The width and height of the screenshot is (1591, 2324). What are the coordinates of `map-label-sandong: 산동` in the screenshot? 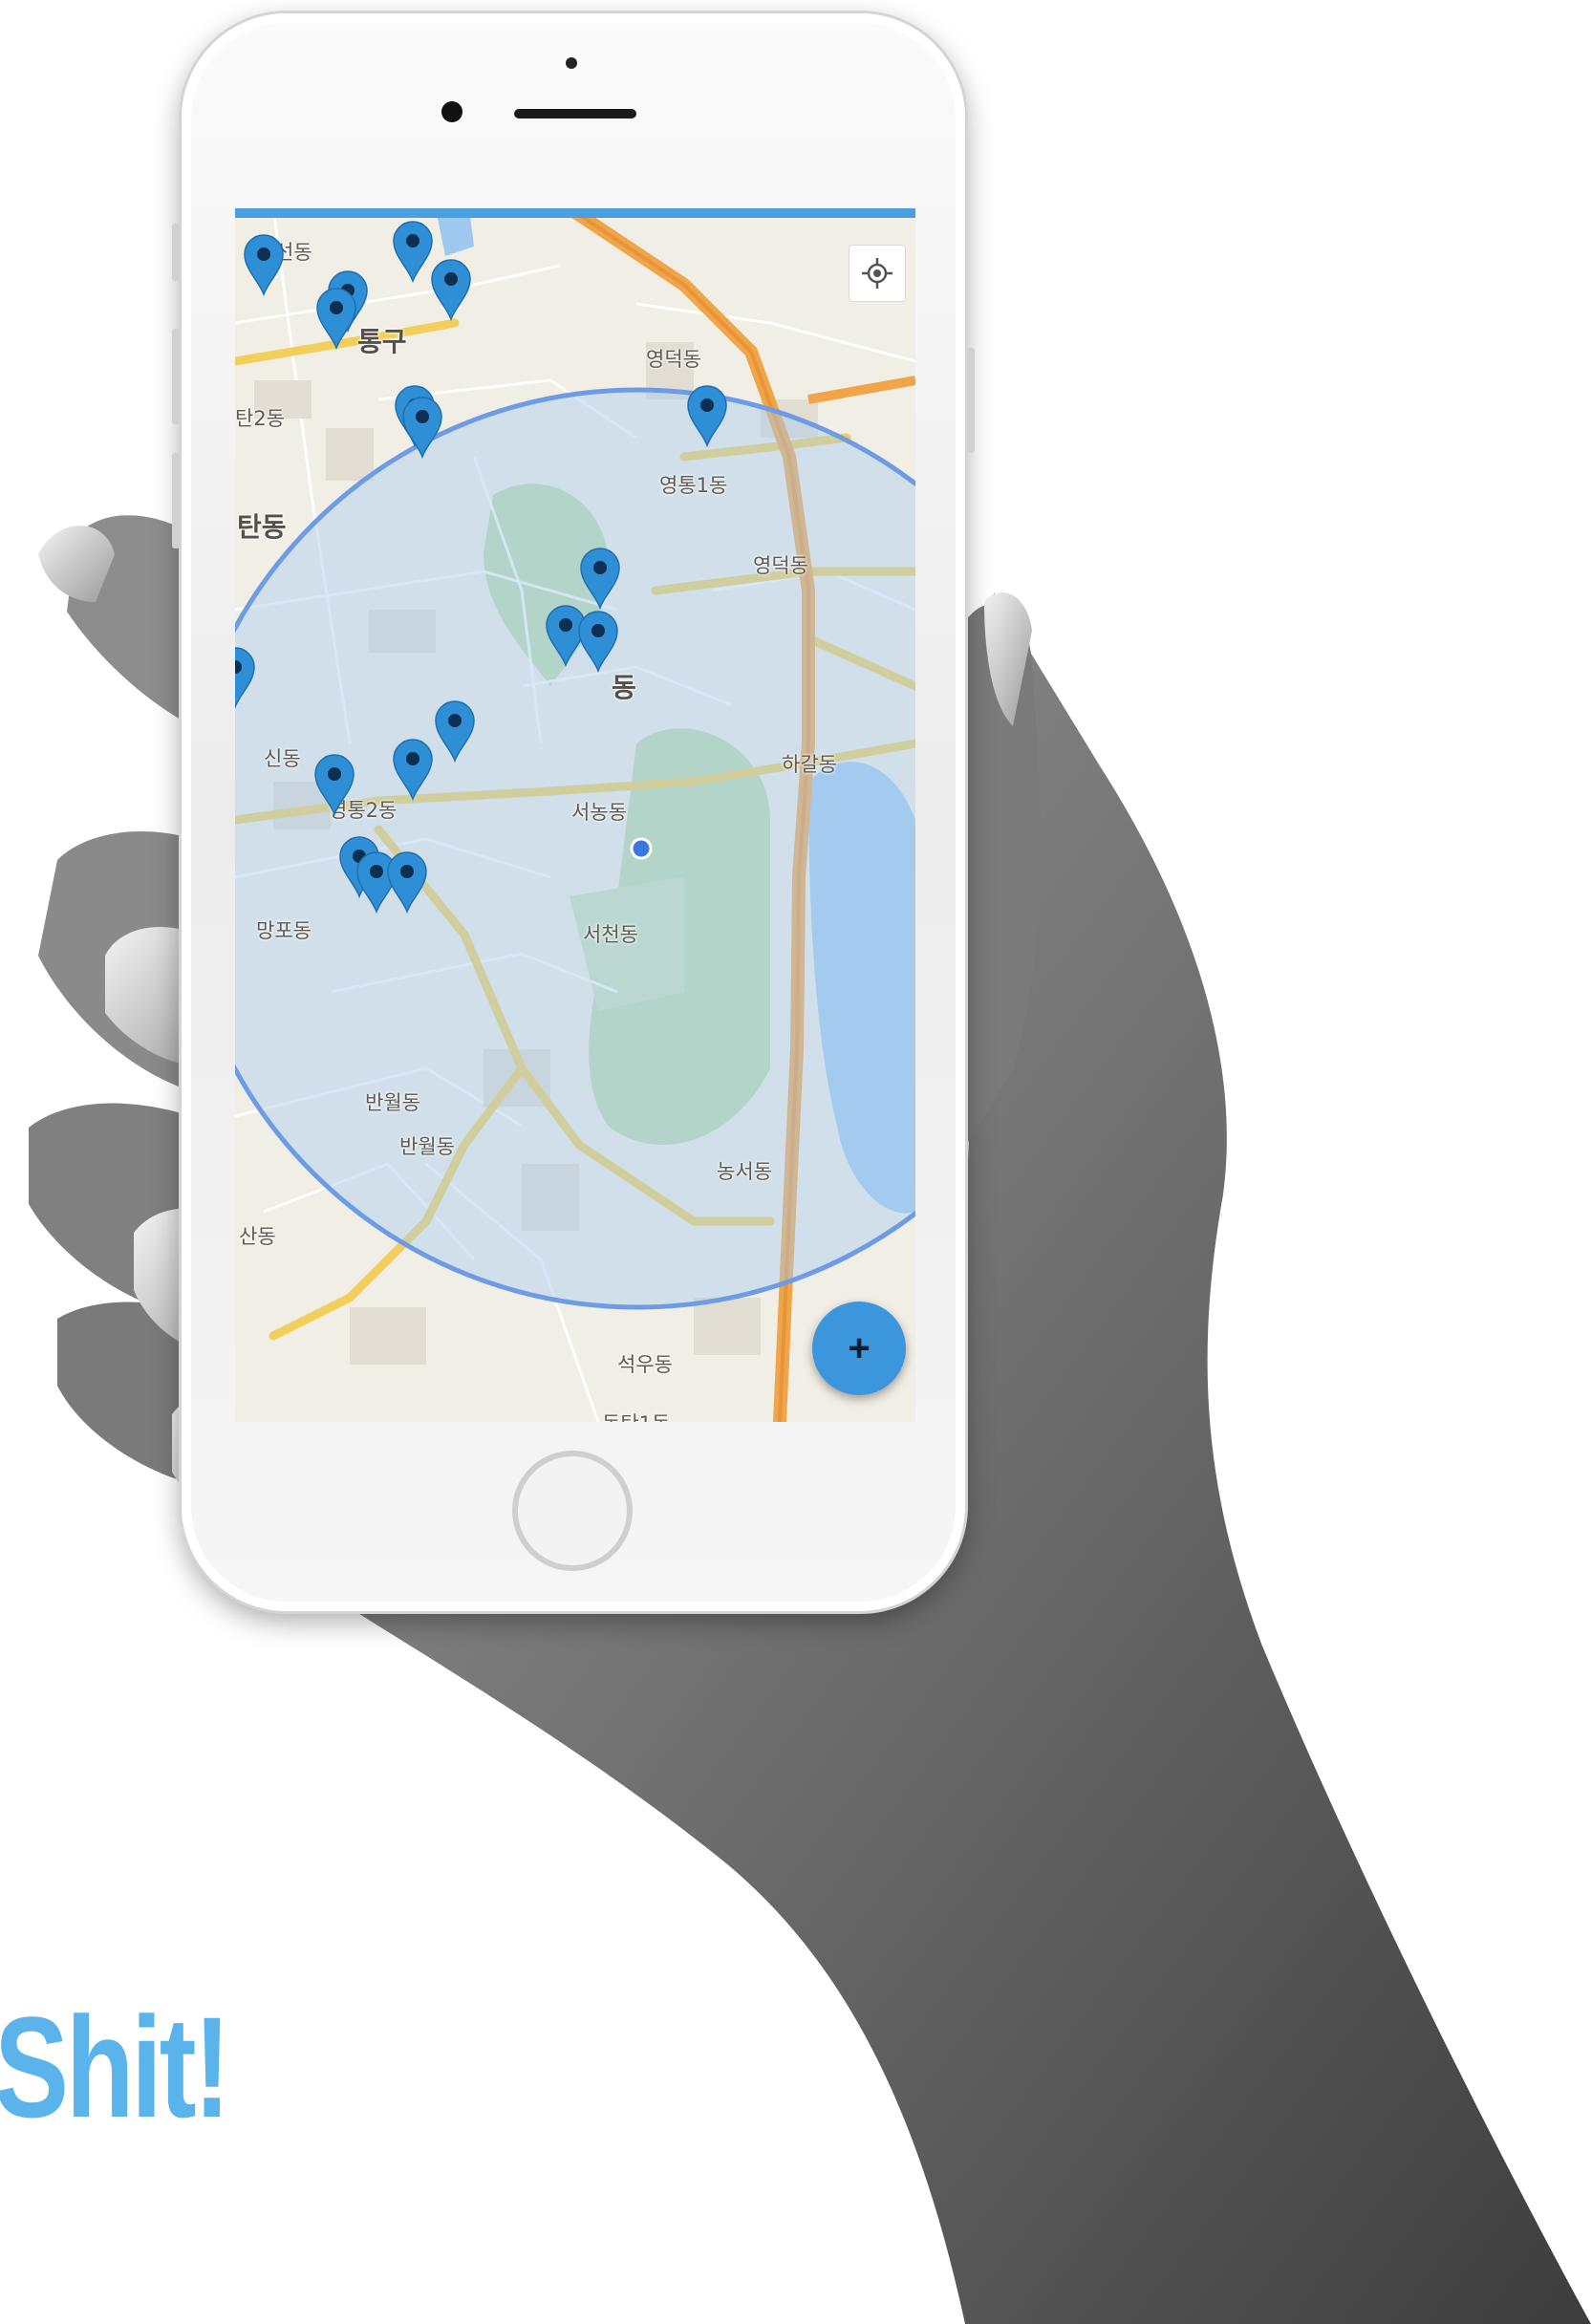 It's located at (257, 1236).